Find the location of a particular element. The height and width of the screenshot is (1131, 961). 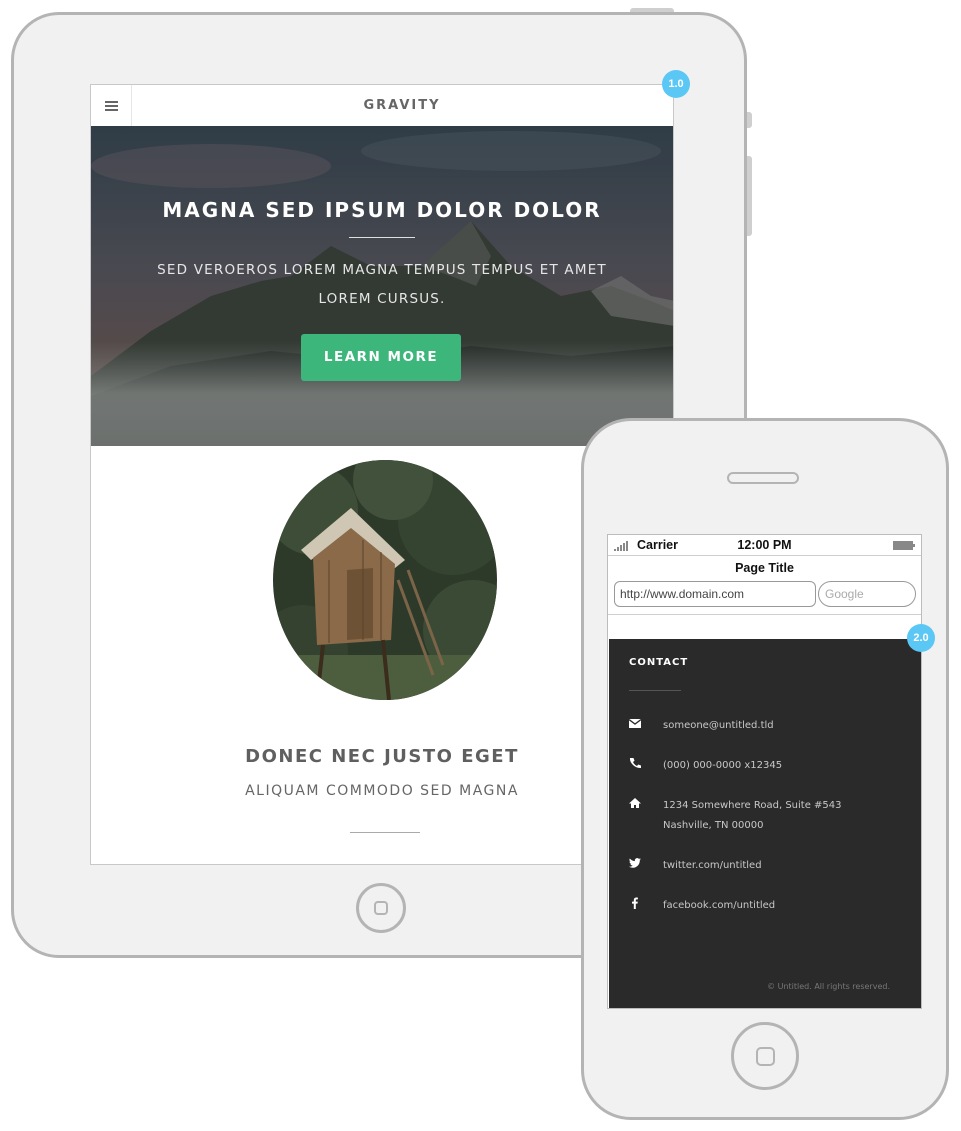

phone-icon is located at coordinates (635, 763).